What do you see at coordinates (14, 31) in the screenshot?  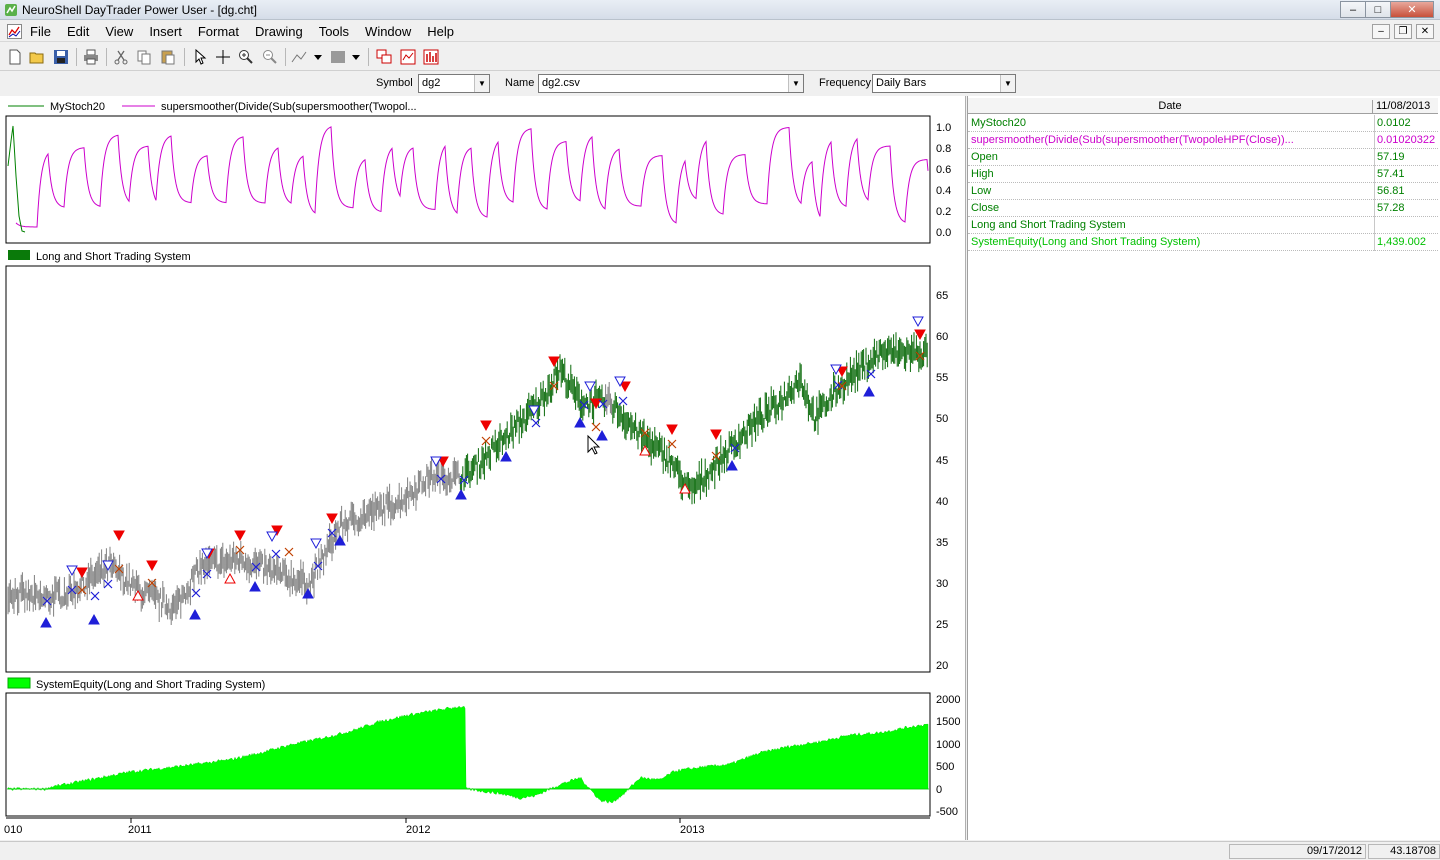 I see `chart-document-icon` at bounding box center [14, 31].